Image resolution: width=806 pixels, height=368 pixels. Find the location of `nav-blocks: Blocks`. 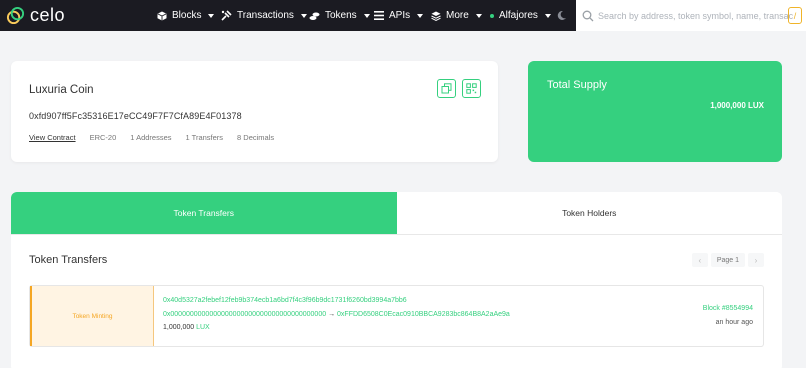

nav-blocks: Blocks is located at coordinates (186, 15).